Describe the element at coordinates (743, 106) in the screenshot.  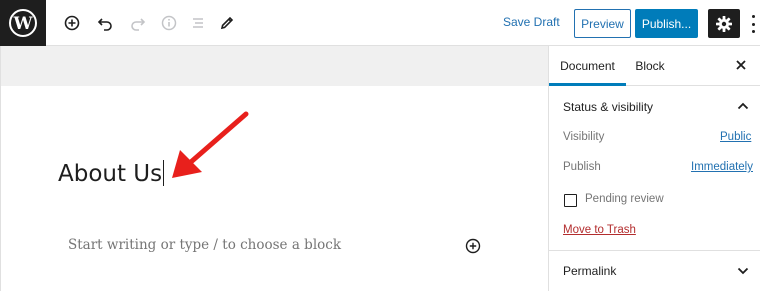
I see `chevron-up-icon` at that location.